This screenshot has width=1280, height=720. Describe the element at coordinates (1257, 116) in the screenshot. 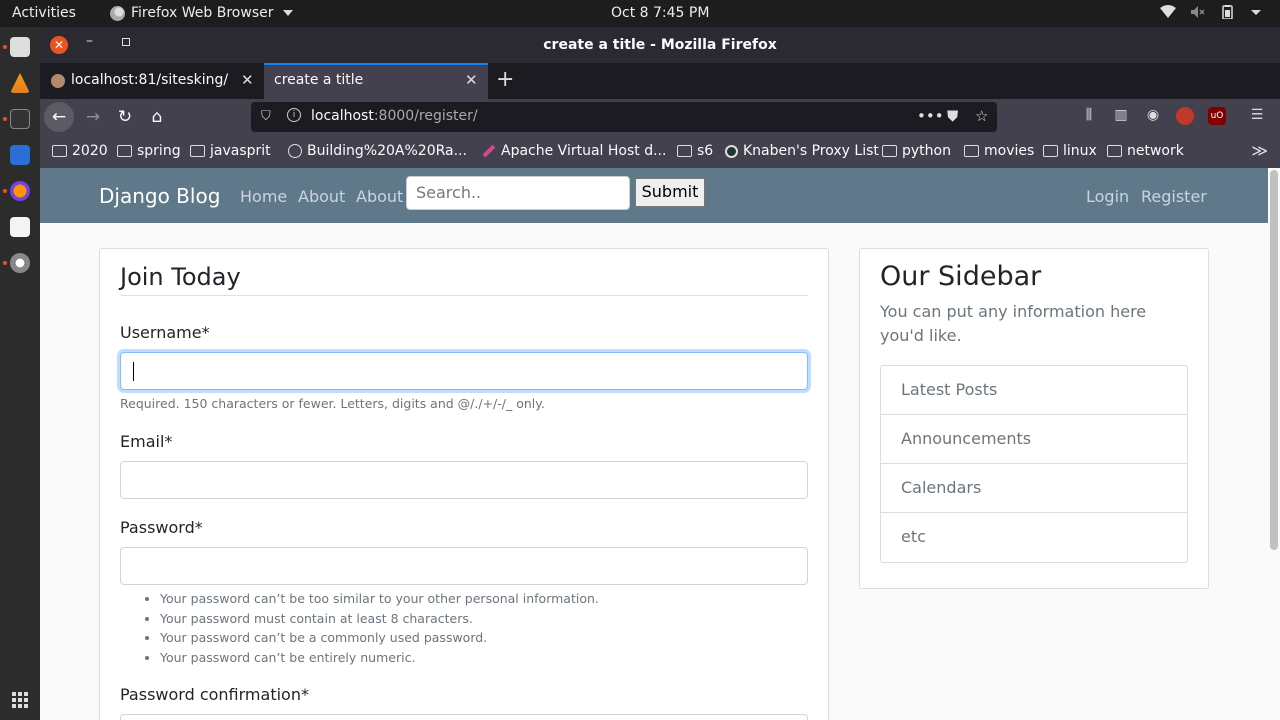

I see `hamburger-menu-icon: ☰` at that location.